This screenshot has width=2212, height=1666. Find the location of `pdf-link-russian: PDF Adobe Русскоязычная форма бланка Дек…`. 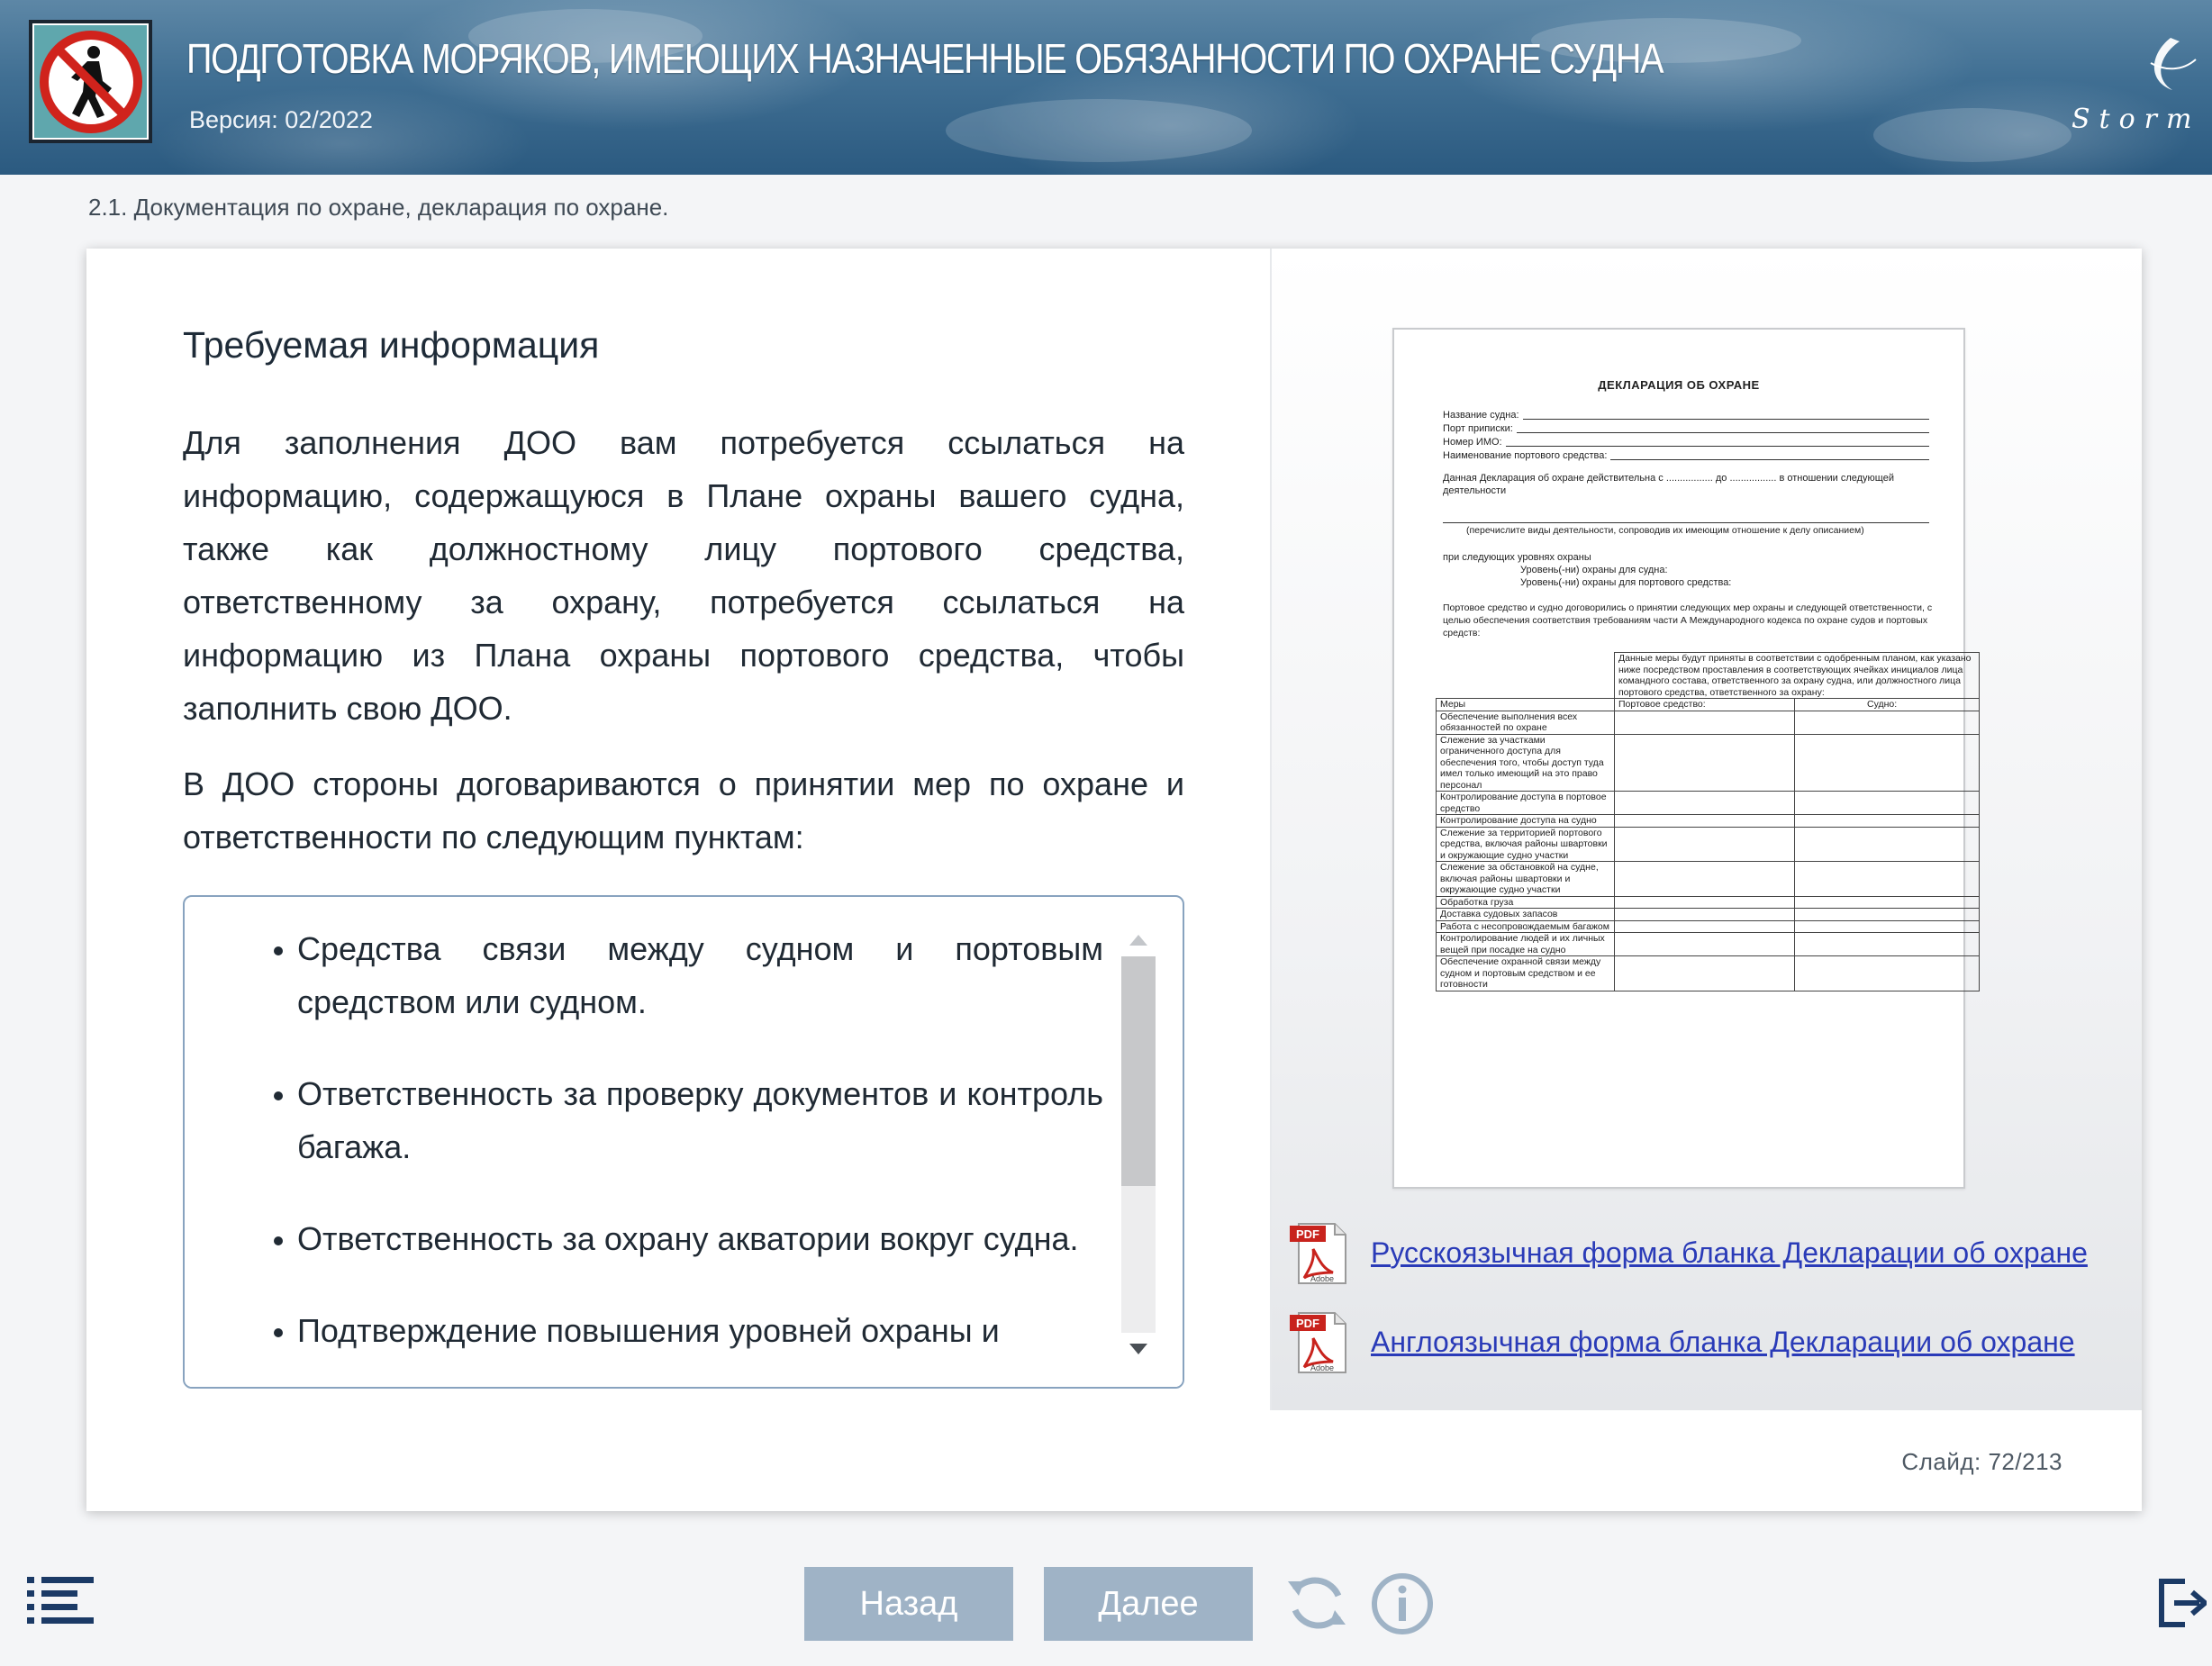

pdf-link-russian: PDF Adobe Русскоязычная форма бланка Дек… is located at coordinates (1687, 1252).